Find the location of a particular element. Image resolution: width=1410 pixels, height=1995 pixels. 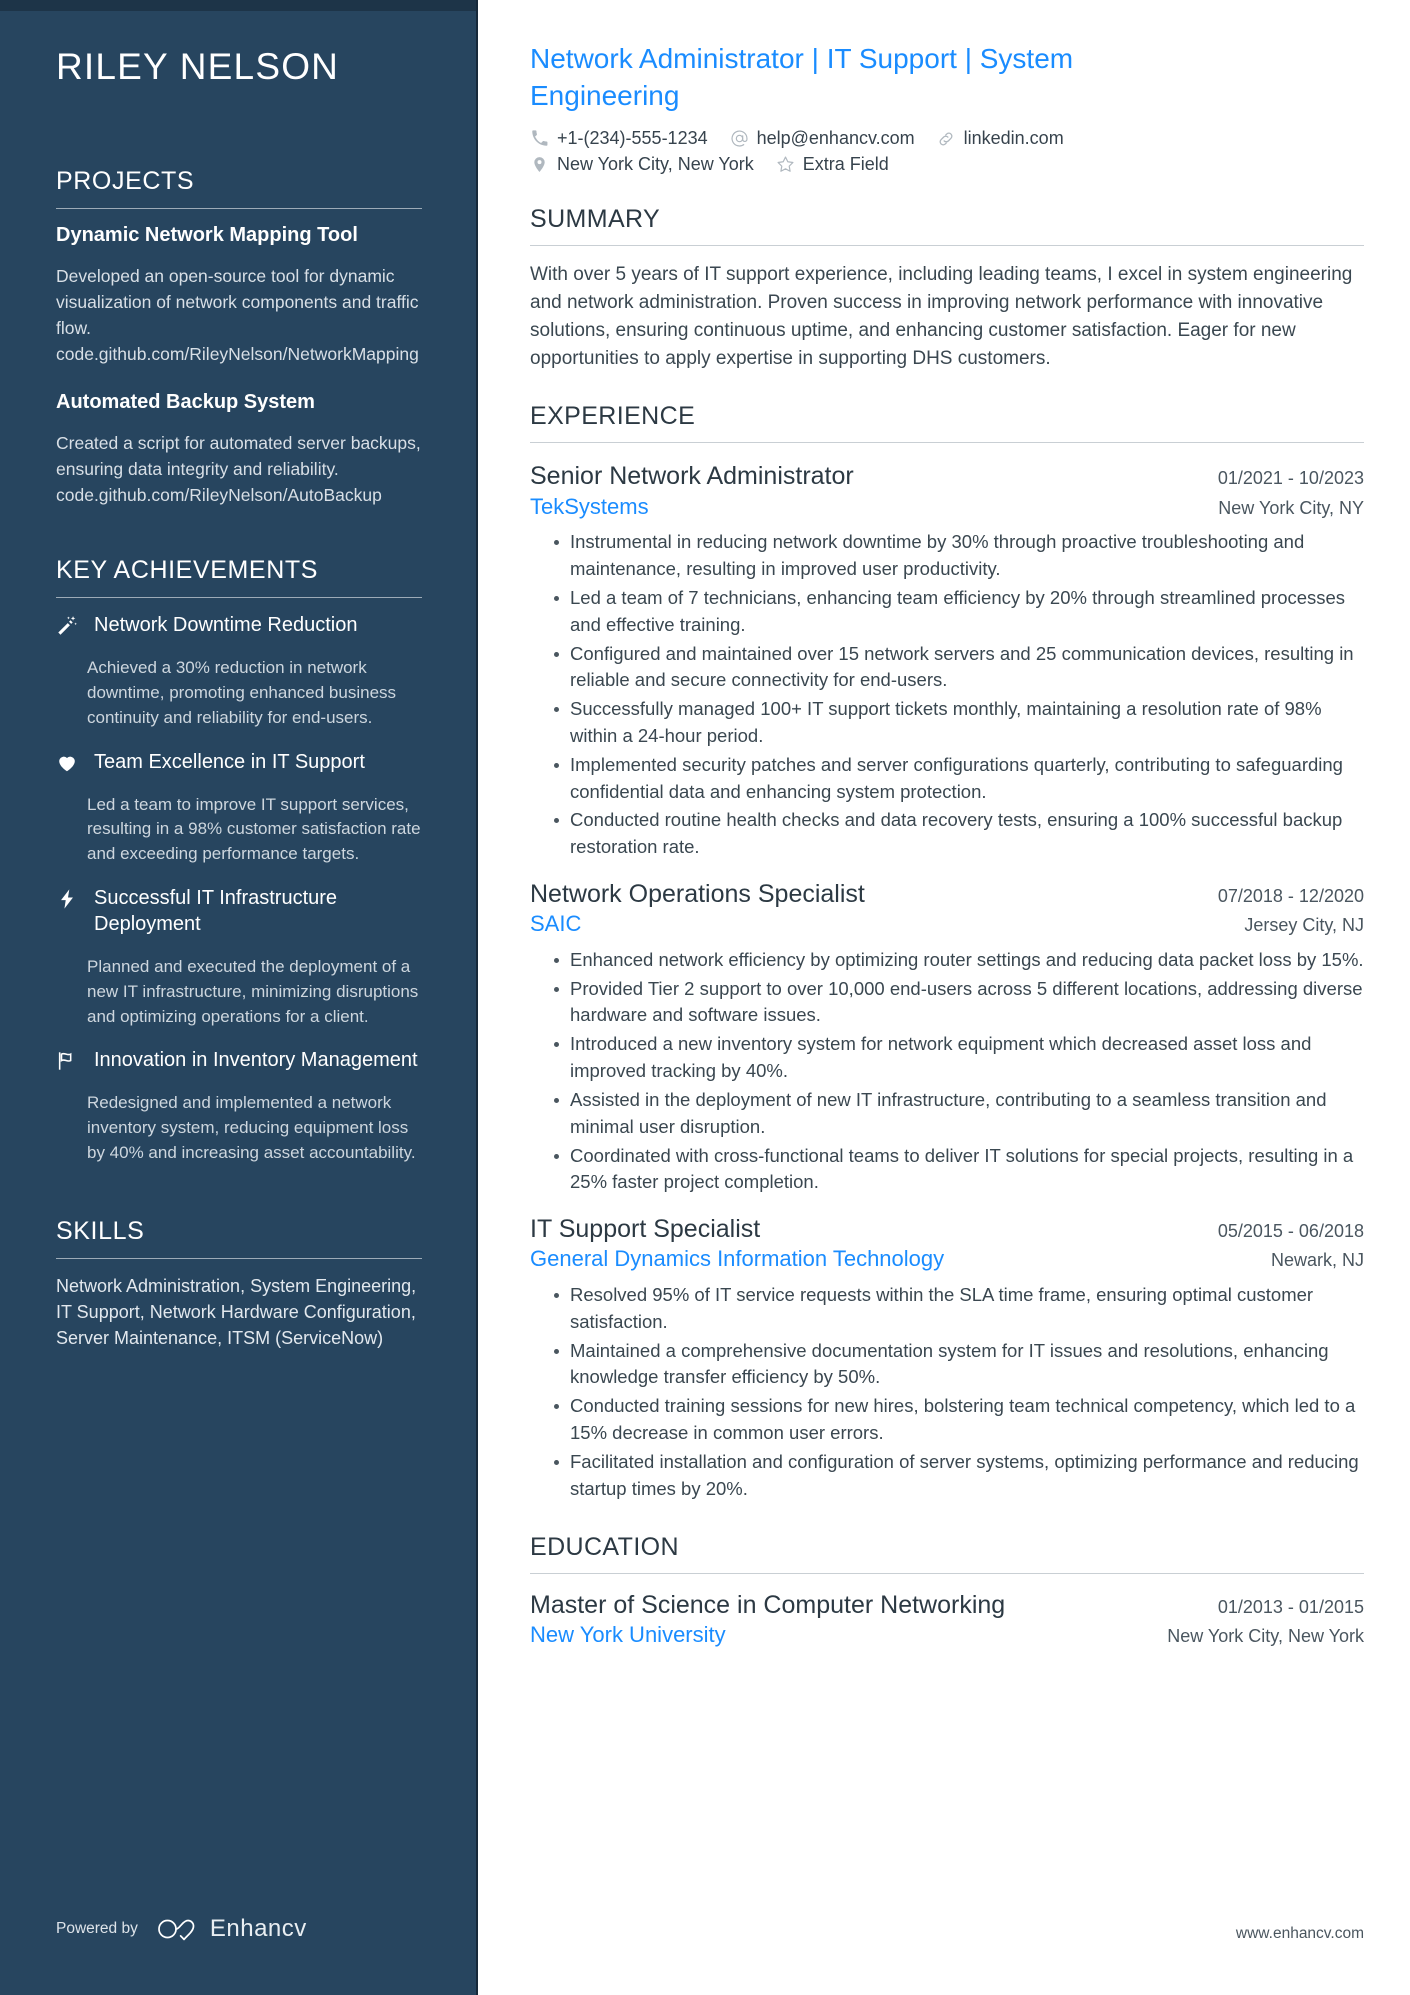

achievement-item: Network Downtime Reduction is located at coordinates (239, 625).